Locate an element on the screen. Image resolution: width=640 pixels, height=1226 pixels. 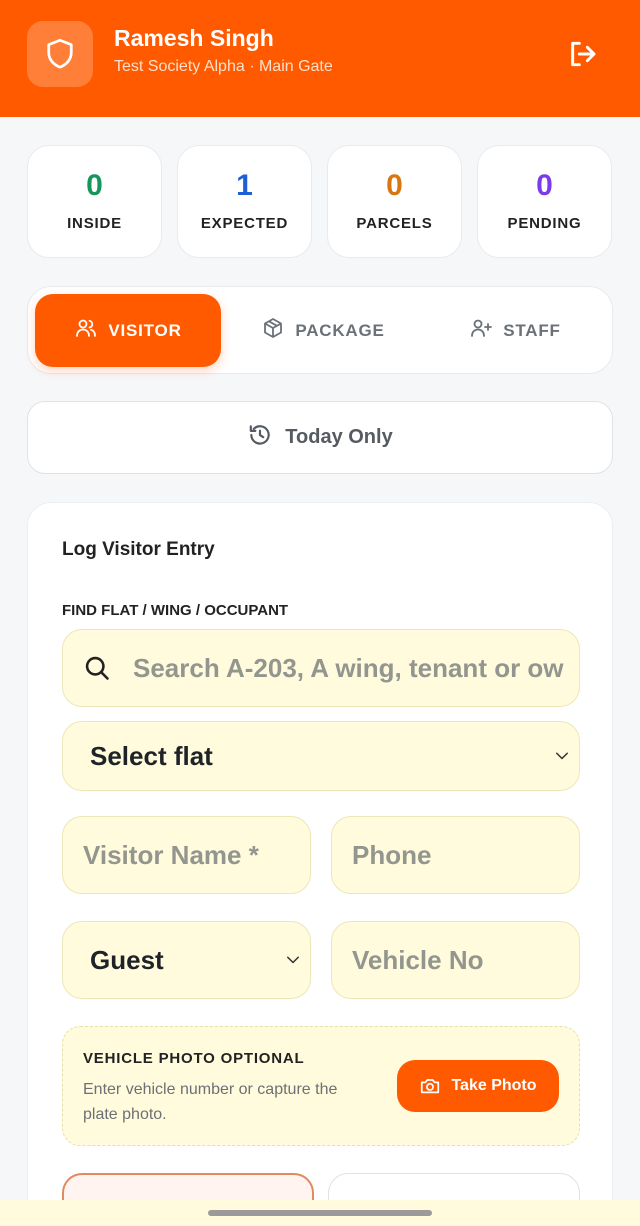
take-photo-label: Take Photo is located at coordinates (494, 1085).